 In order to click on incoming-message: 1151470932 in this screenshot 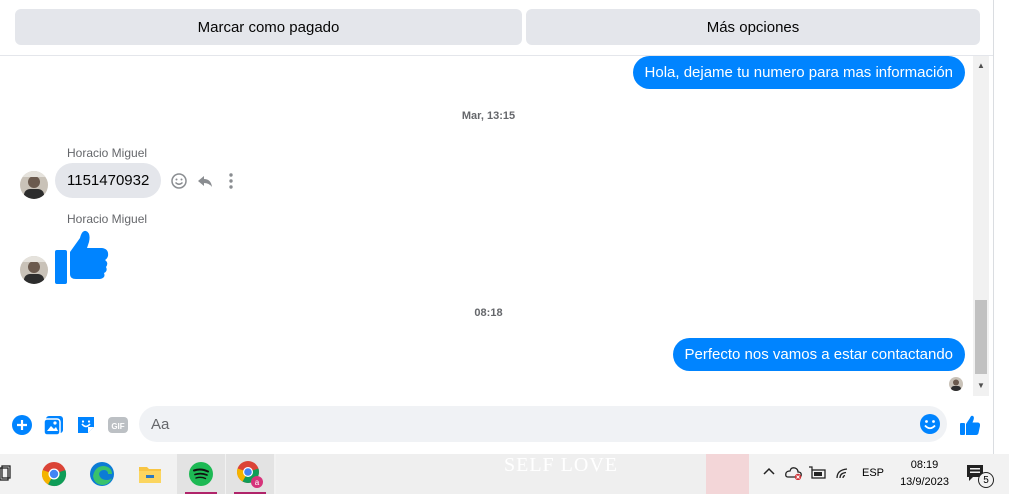, I will do `click(108, 180)`.